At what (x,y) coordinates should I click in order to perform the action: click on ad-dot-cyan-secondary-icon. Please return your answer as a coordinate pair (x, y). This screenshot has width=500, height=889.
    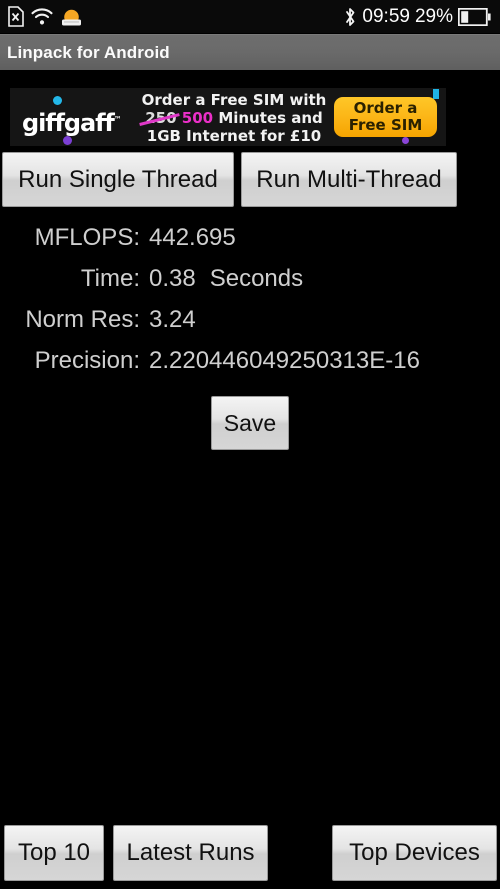
    Looking at the image, I should click on (436, 94).